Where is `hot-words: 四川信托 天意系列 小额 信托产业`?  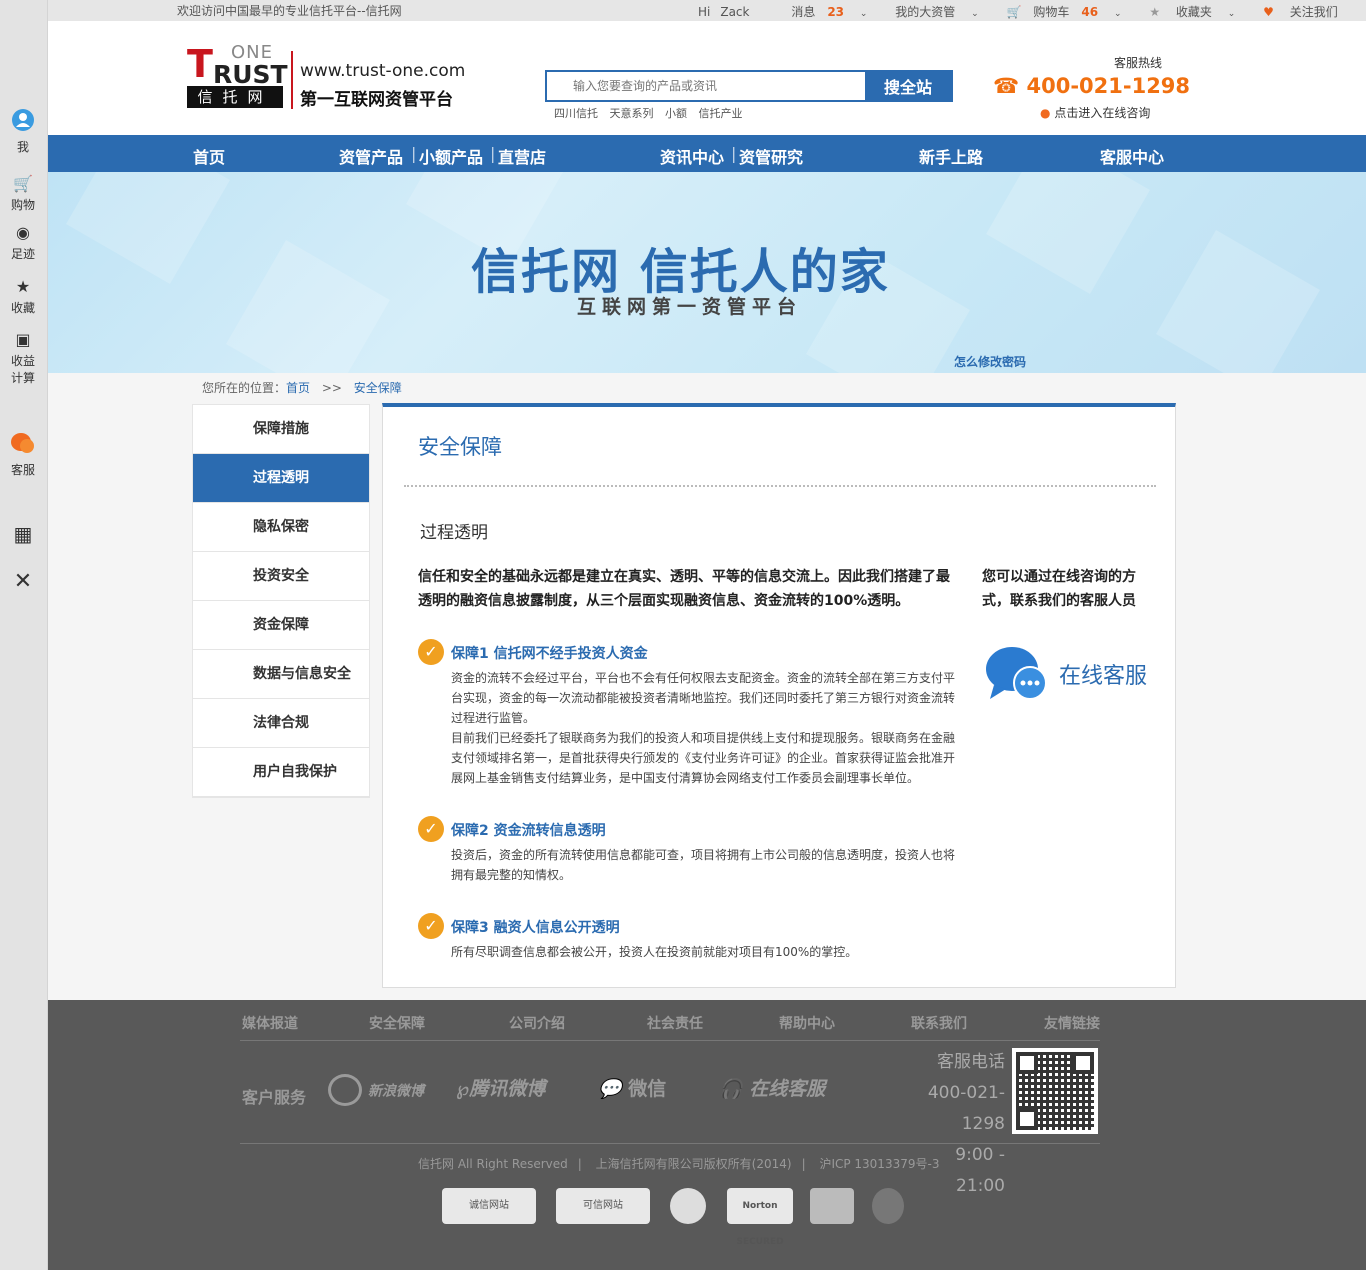 hot-words: 四川信托 天意系列 小额 信托产业 is located at coordinates (652, 113).